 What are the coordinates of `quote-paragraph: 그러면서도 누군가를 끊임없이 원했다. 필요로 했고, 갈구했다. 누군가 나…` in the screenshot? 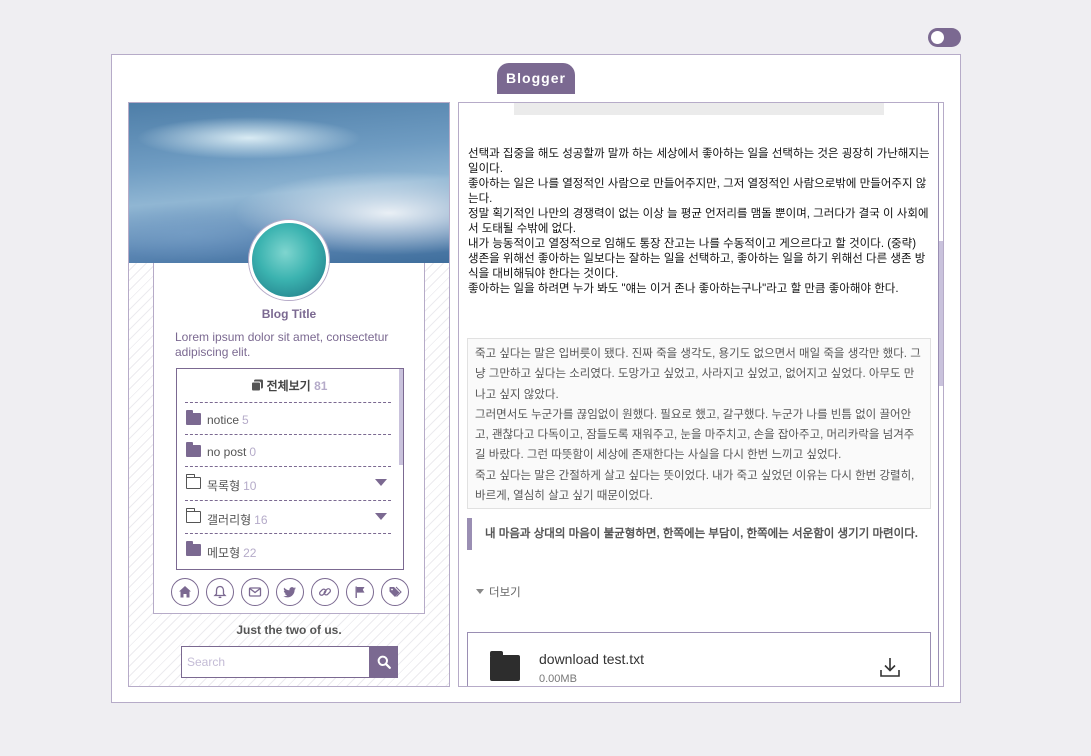 It's located at (695, 435).